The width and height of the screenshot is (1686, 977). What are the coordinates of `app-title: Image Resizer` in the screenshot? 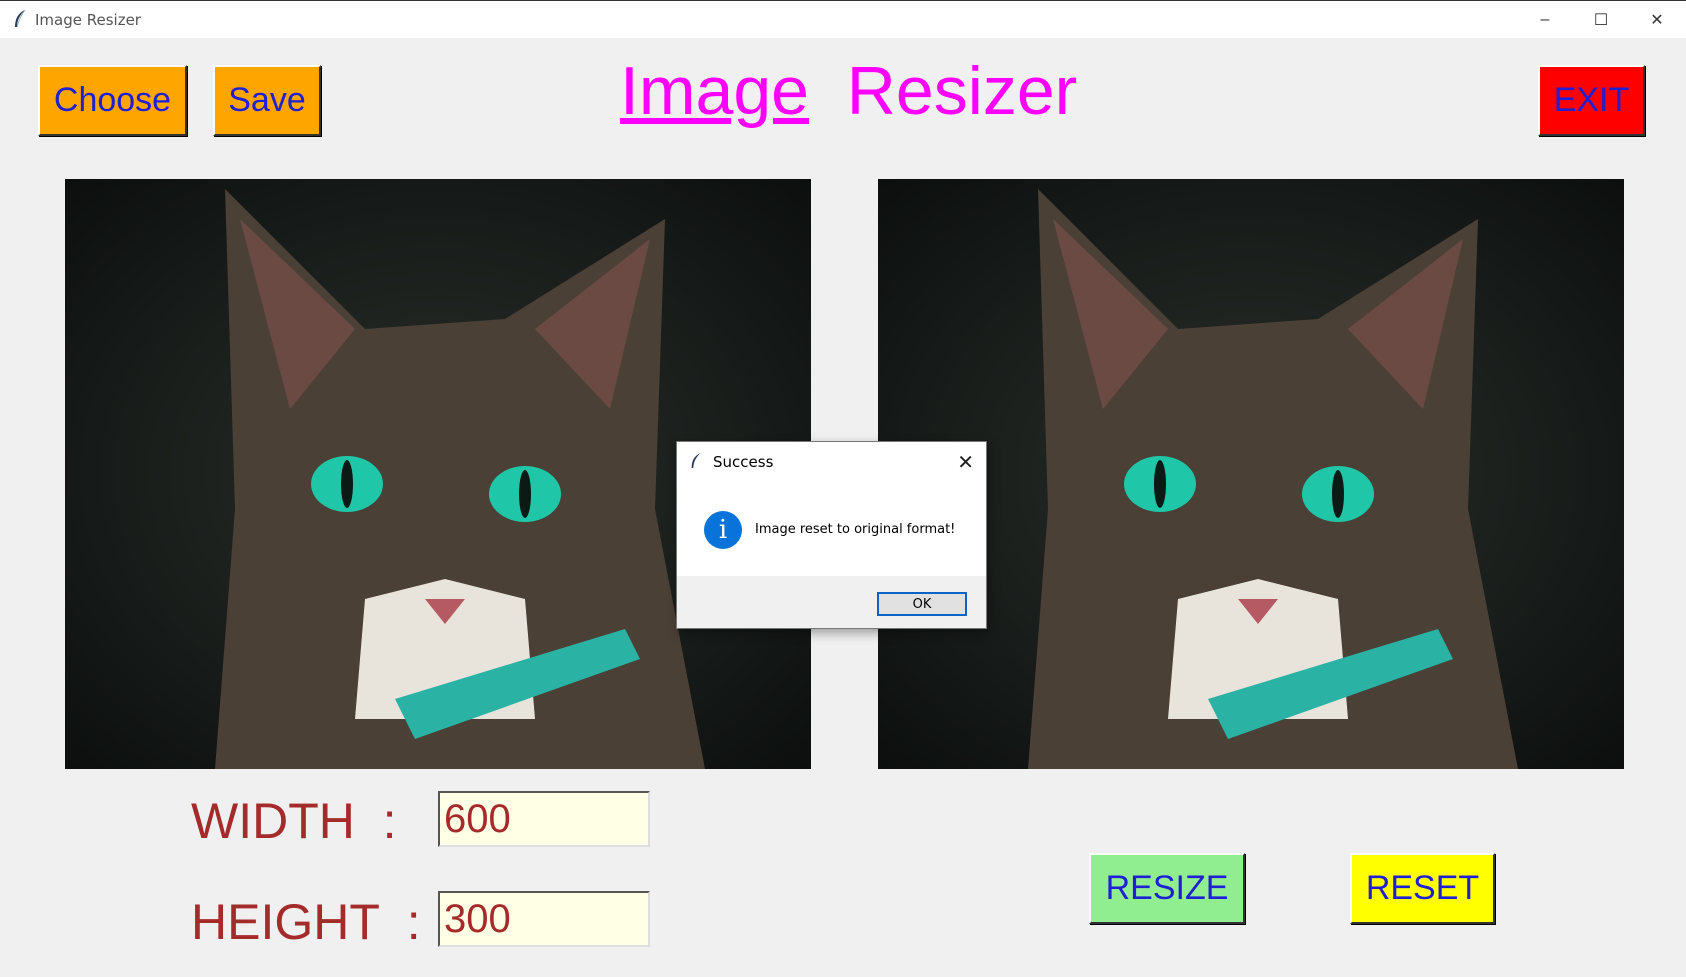 It's located at (848, 91).